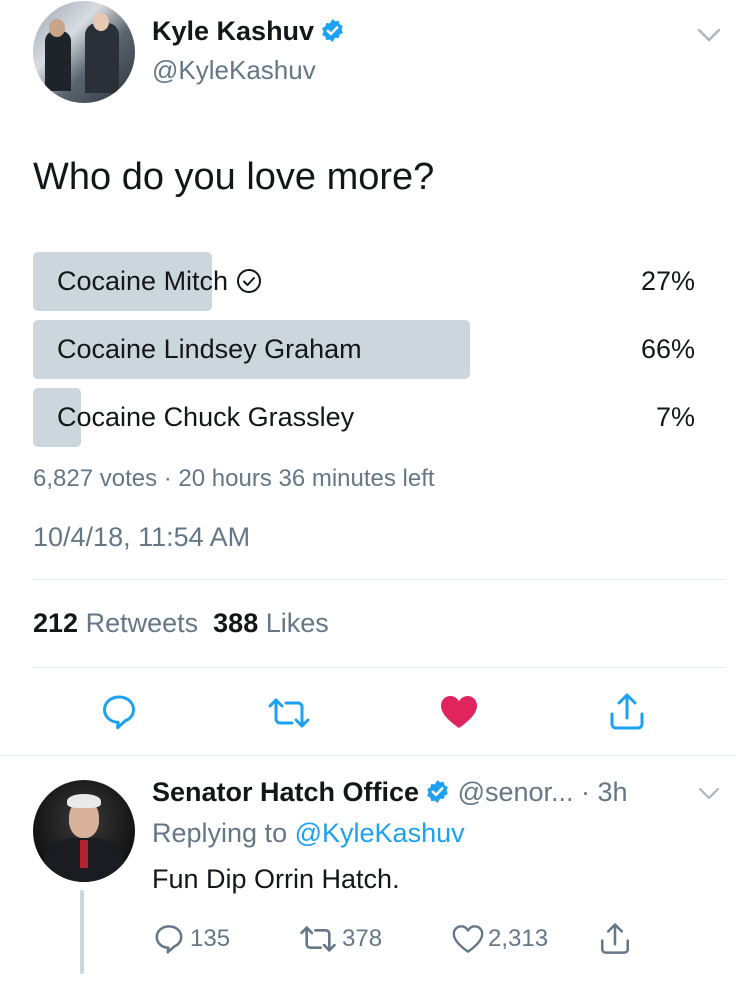  I want to click on tweet-text: Who do you love more?, so click(234, 177).